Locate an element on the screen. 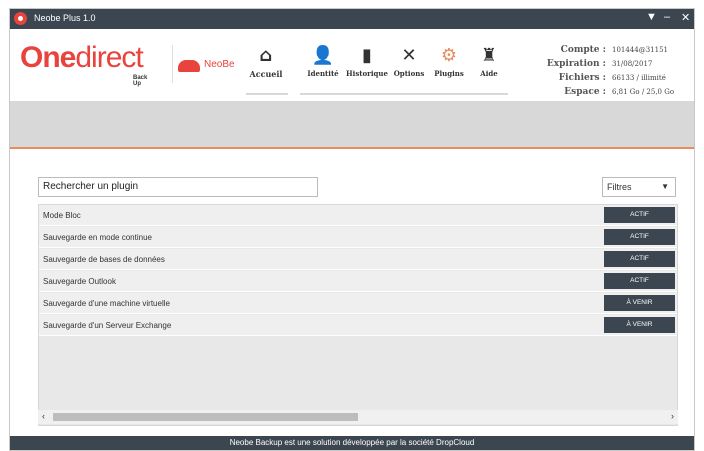  plugin-name: Sauvegarde d'une machine virtuelle is located at coordinates (106, 303).